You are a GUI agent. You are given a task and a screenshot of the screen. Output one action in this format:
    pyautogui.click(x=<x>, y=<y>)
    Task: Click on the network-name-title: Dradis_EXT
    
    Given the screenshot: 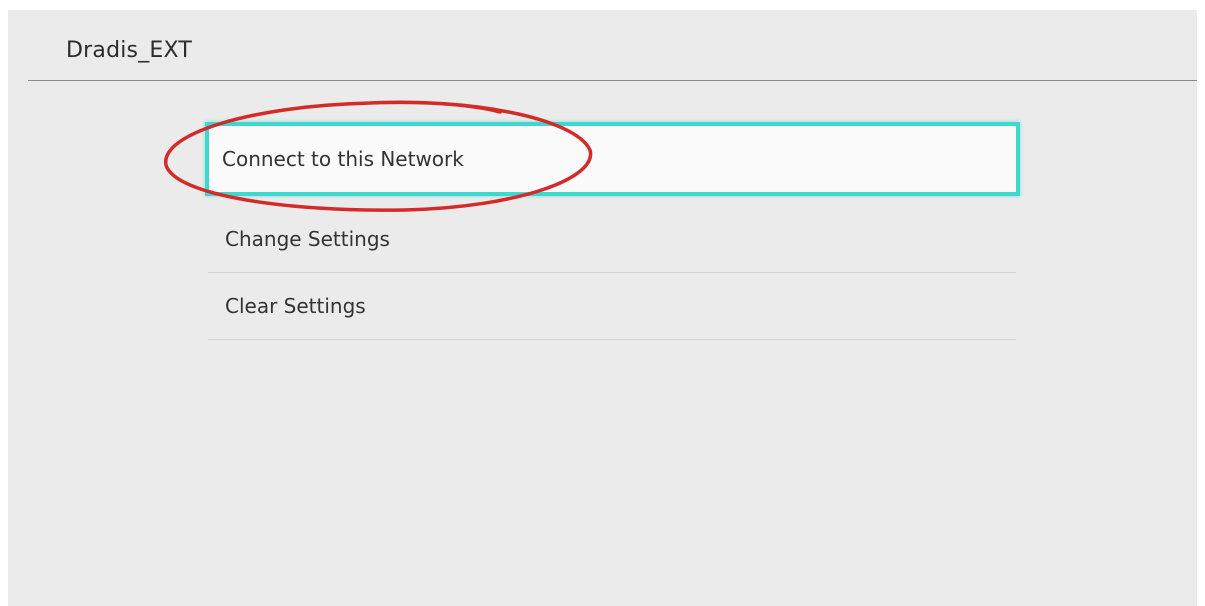 What is the action you would take?
    pyautogui.click(x=129, y=50)
    